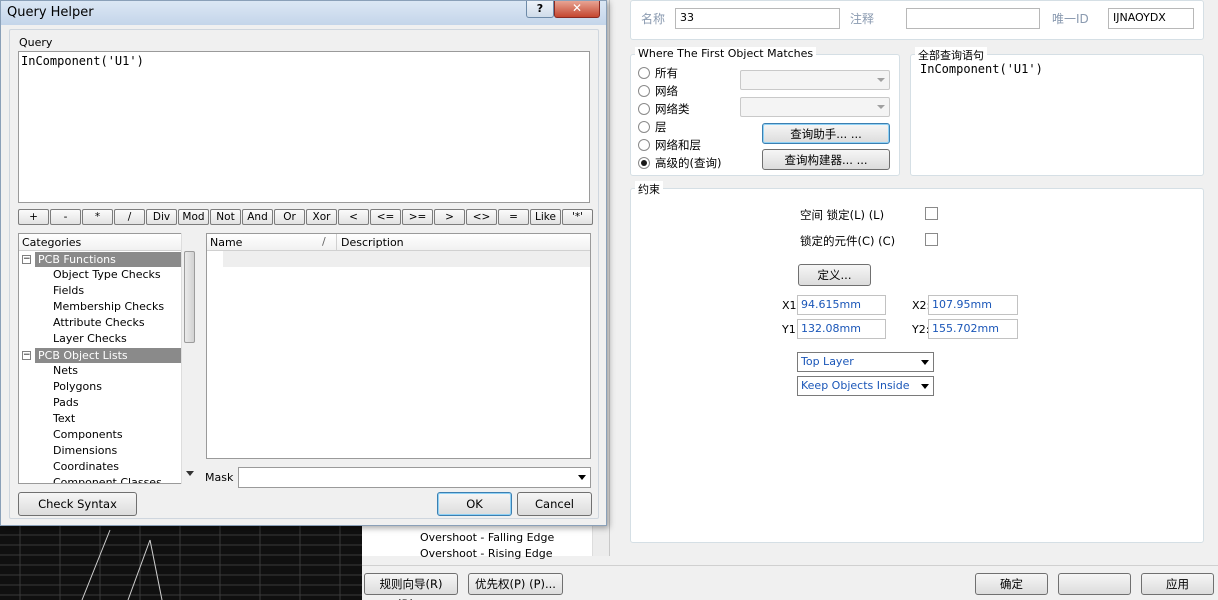  I want to click on op-less-equal-button: <=, so click(385, 217).